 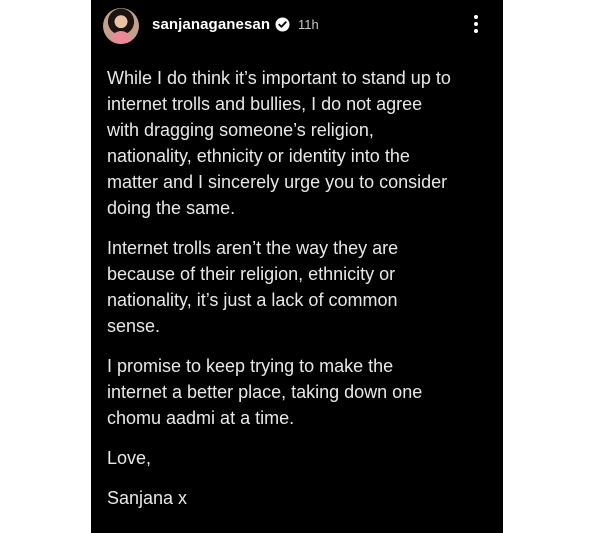 I want to click on post-sign-off: Love,, so click(x=129, y=458).